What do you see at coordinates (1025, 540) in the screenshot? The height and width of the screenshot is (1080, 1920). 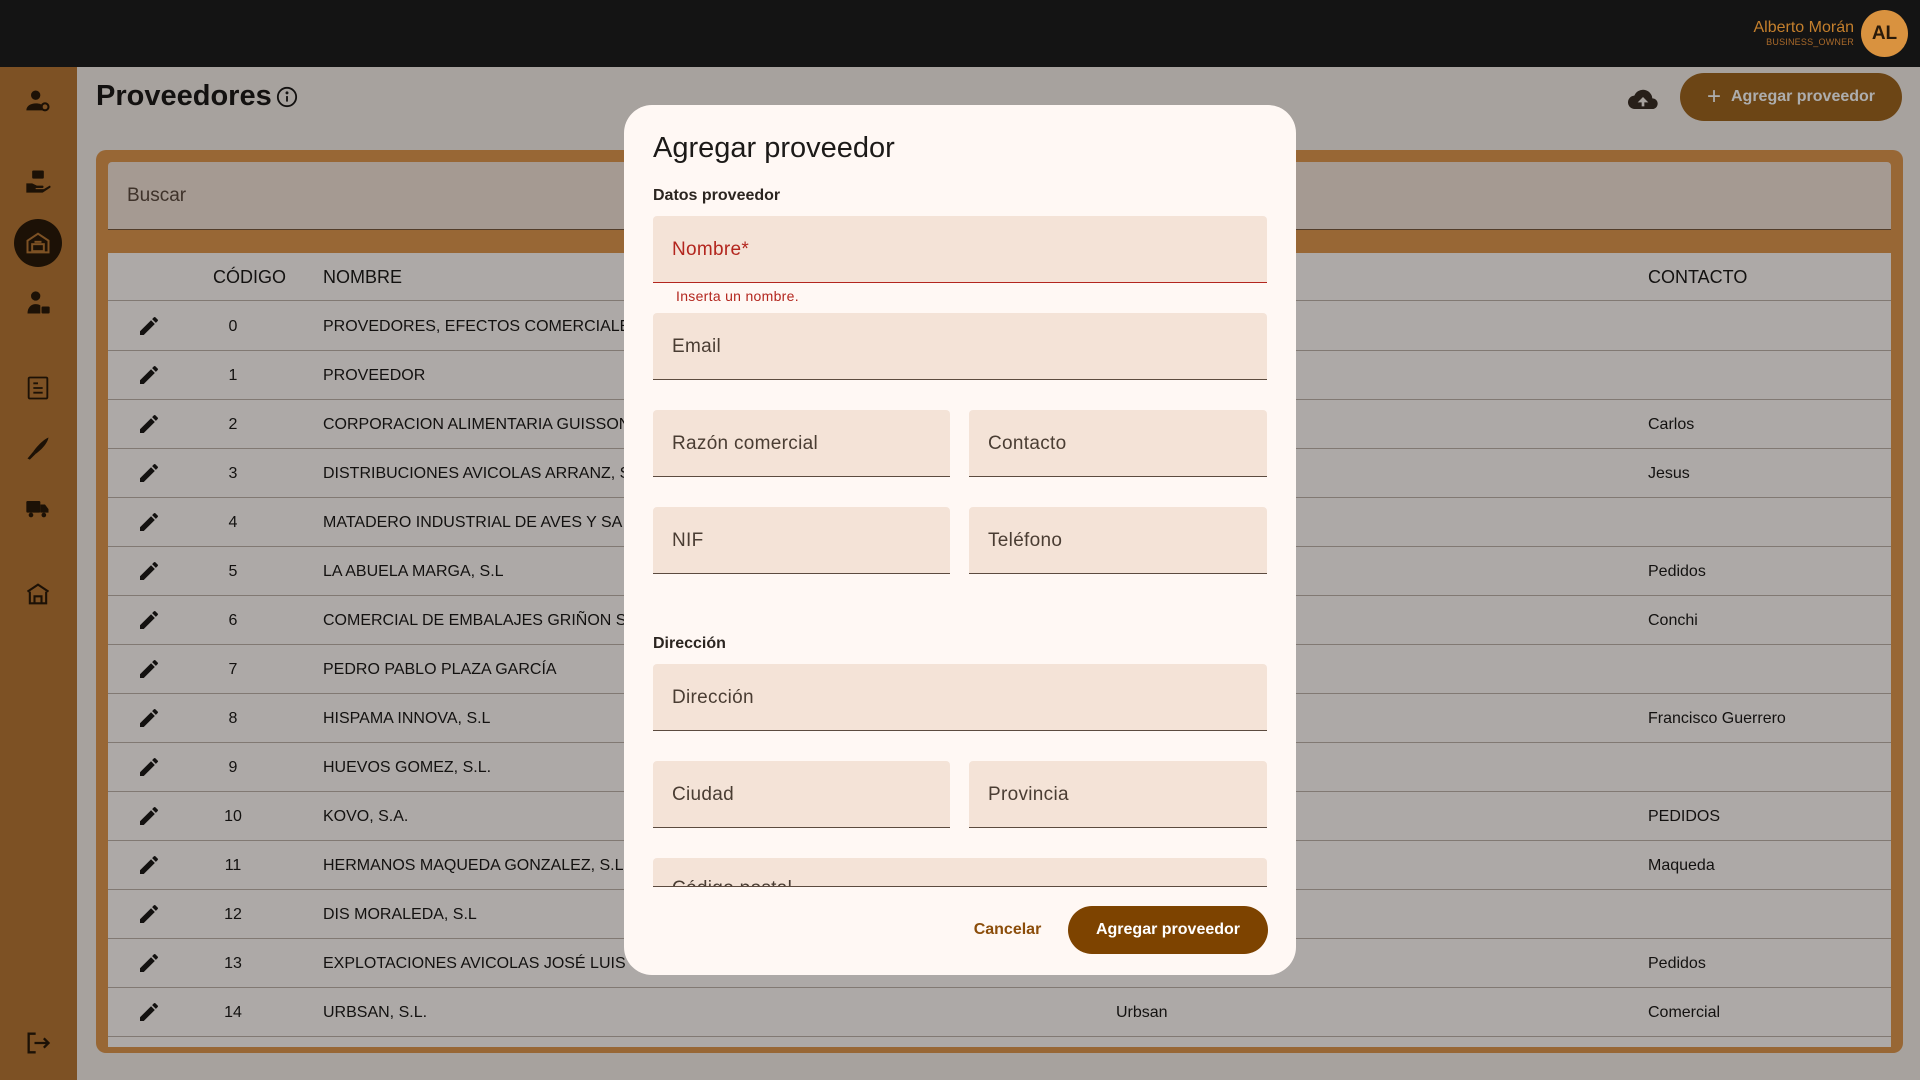 I see `phone-label: Teléfono` at bounding box center [1025, 540].